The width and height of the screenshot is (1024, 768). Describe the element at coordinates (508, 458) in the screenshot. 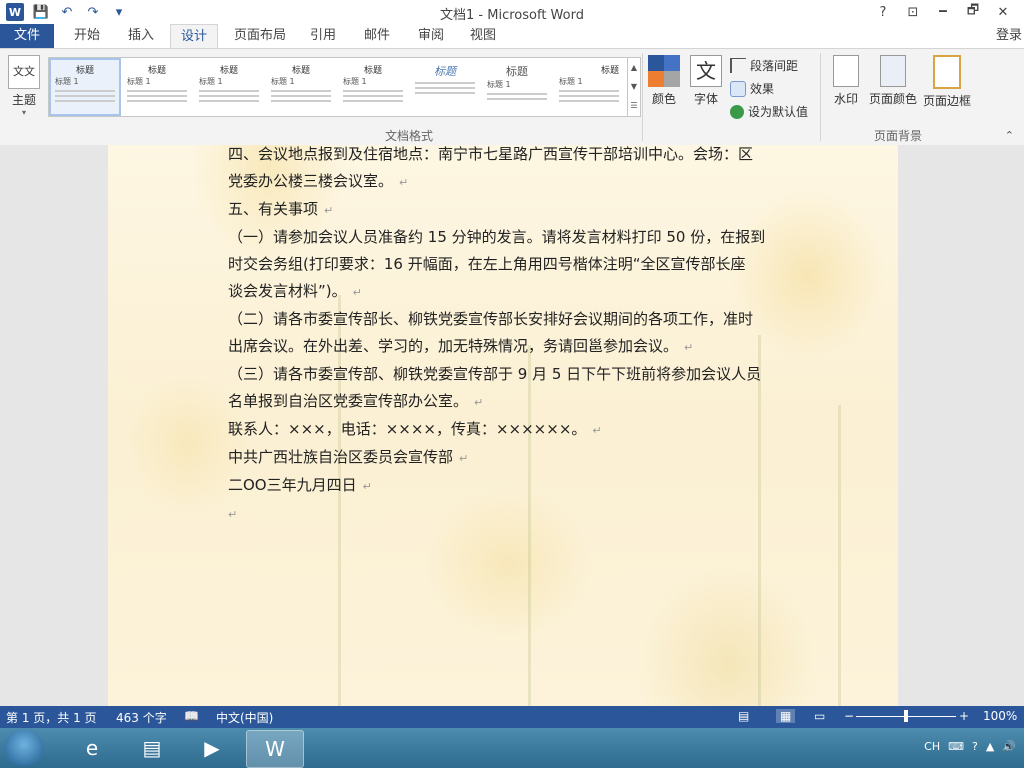

I see `paragraph: 中共广西壮族自治区委员会宣传部 ↵` at that location.